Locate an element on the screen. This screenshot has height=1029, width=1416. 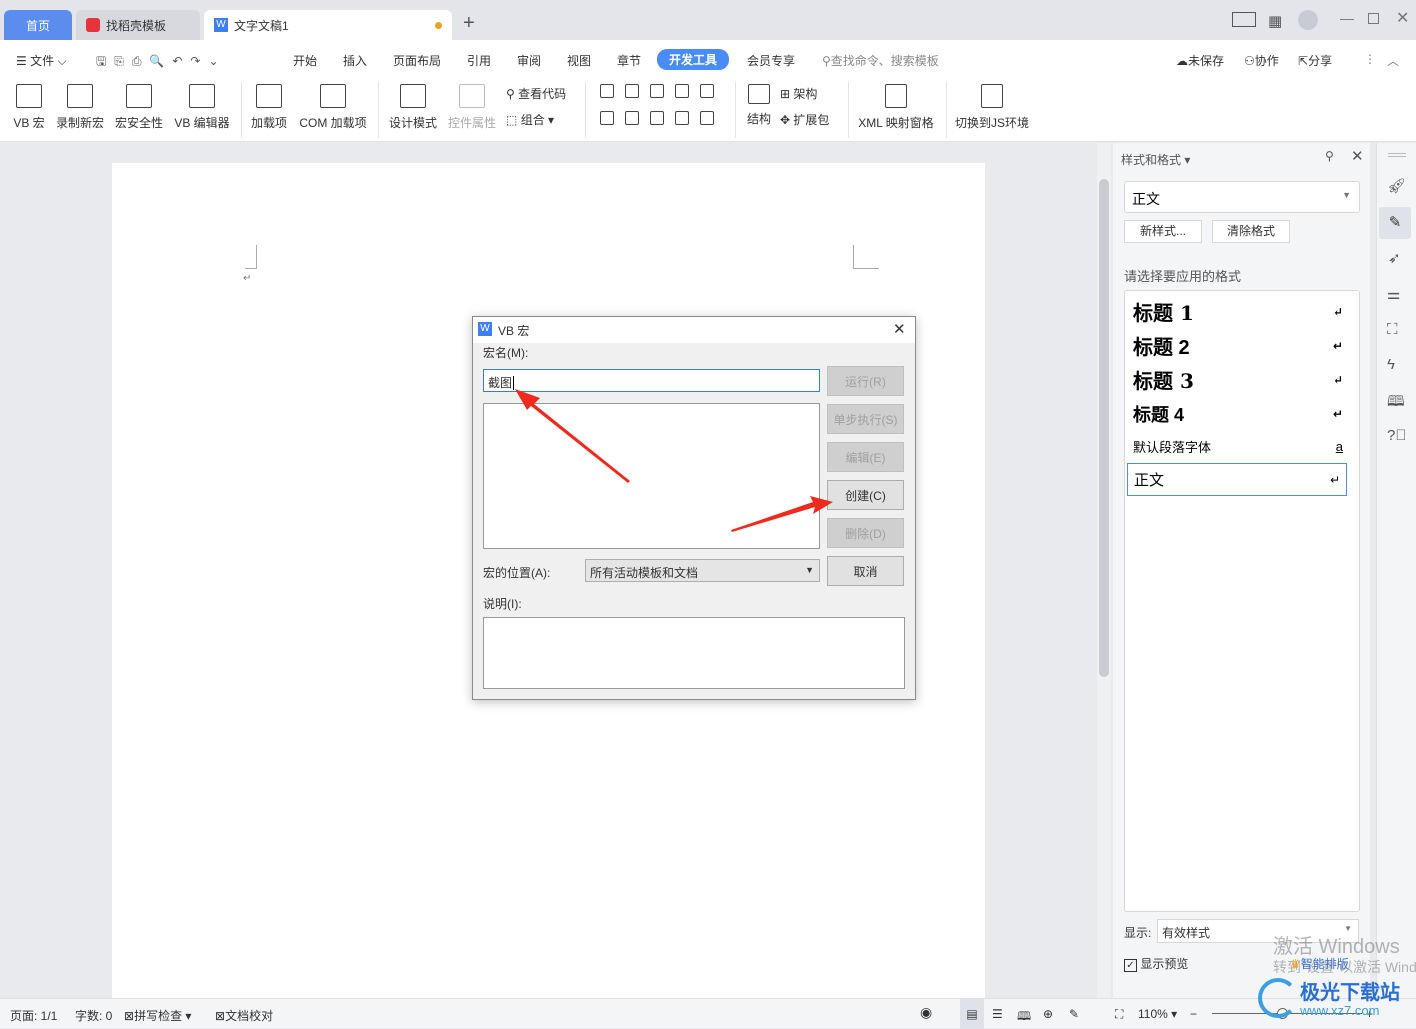
sliders-icon: ⚌ is located at coordinates (1393, 294).